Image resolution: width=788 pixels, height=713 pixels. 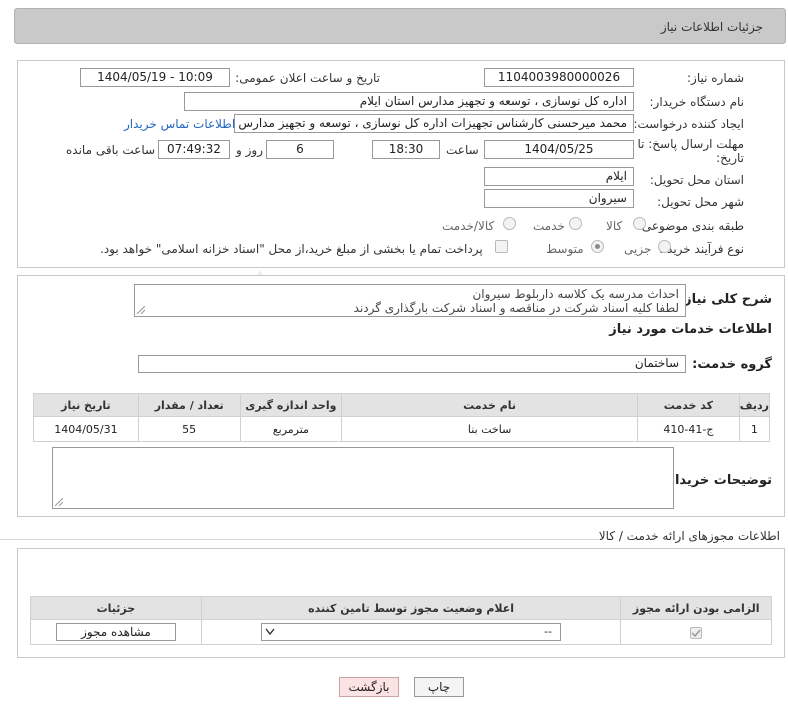 I want to click on category-radio-both, so click(x=509, y=223).